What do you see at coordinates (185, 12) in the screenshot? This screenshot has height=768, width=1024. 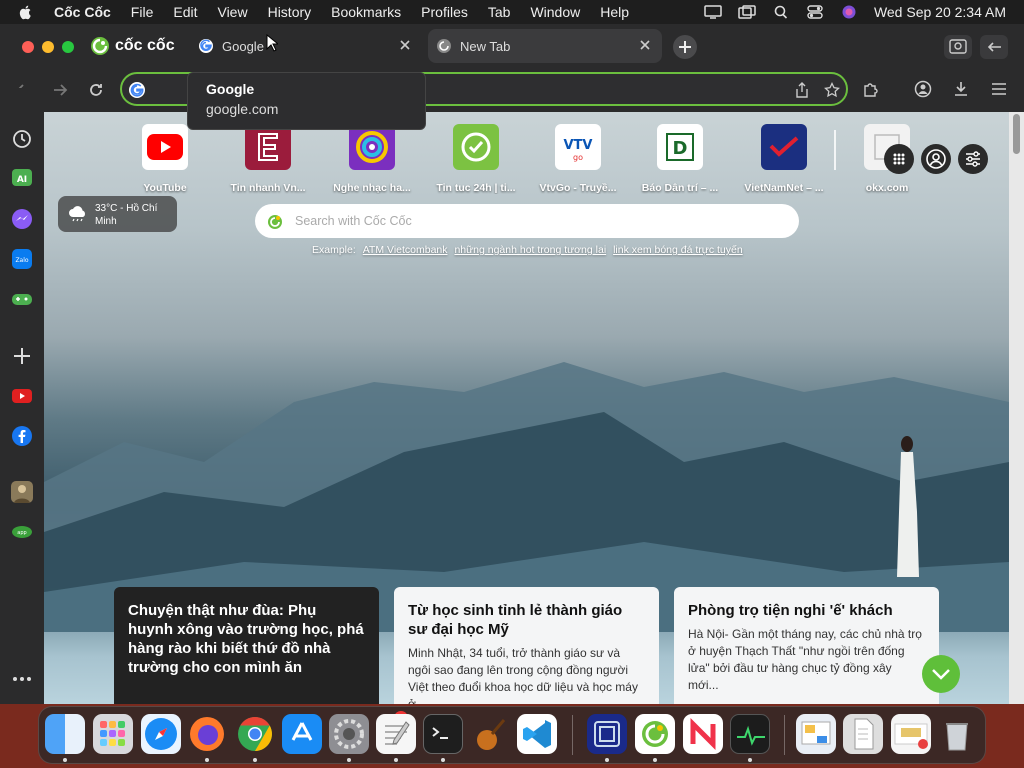 I see `menu-edit: Edit` at bounding box center [185, 12].